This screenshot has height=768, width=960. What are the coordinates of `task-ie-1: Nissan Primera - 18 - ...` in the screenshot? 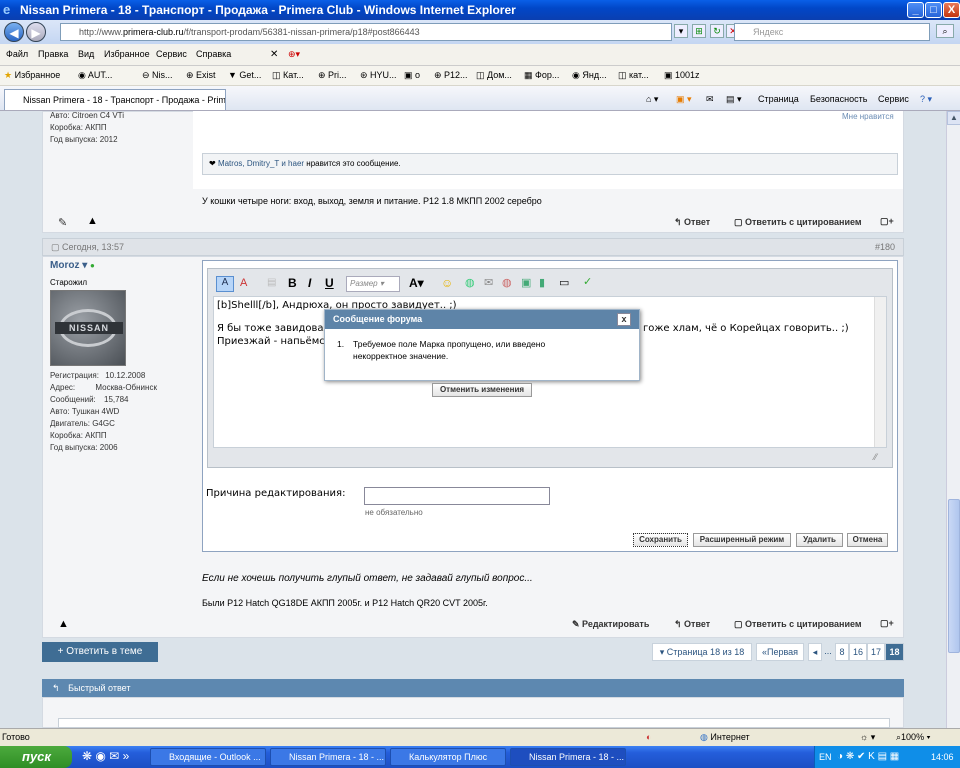 It's located at (328, 757).